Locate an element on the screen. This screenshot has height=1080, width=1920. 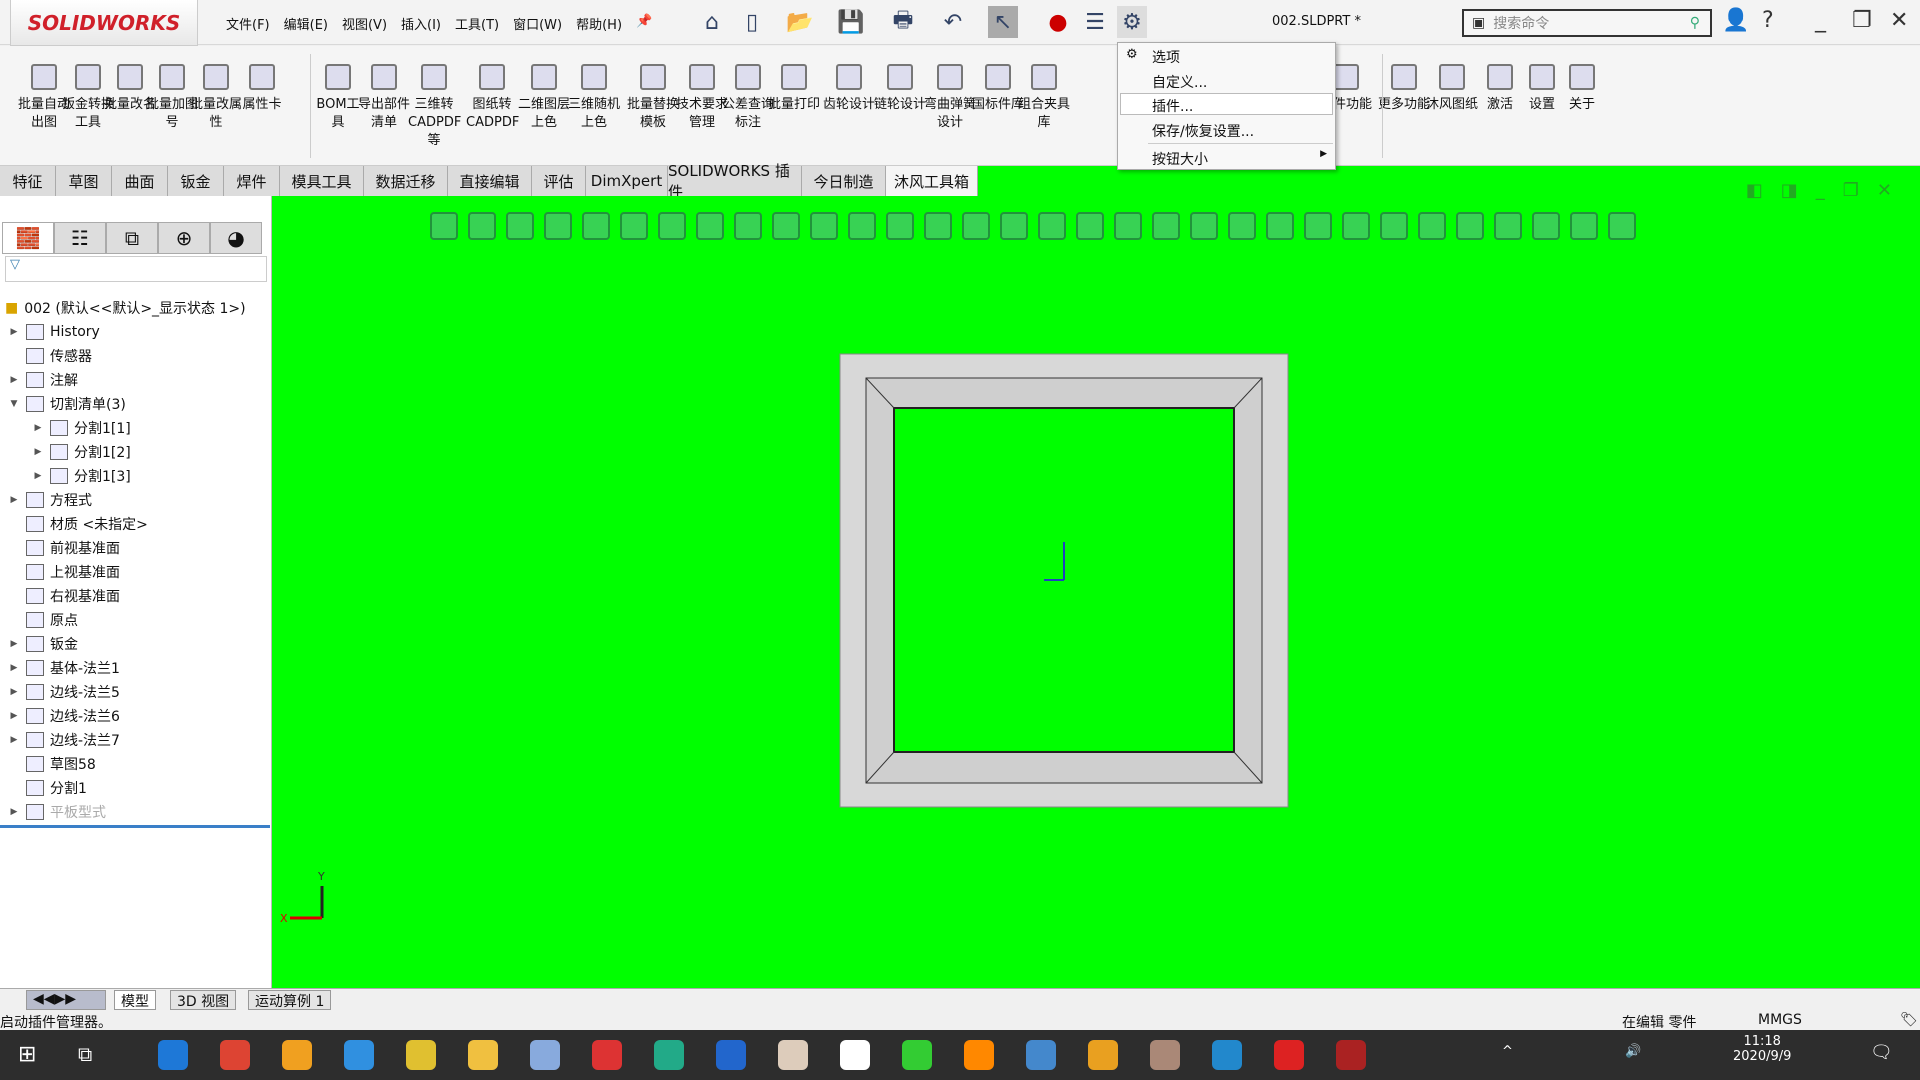
open-icon: 📂 is located at coordinates (800, 22).